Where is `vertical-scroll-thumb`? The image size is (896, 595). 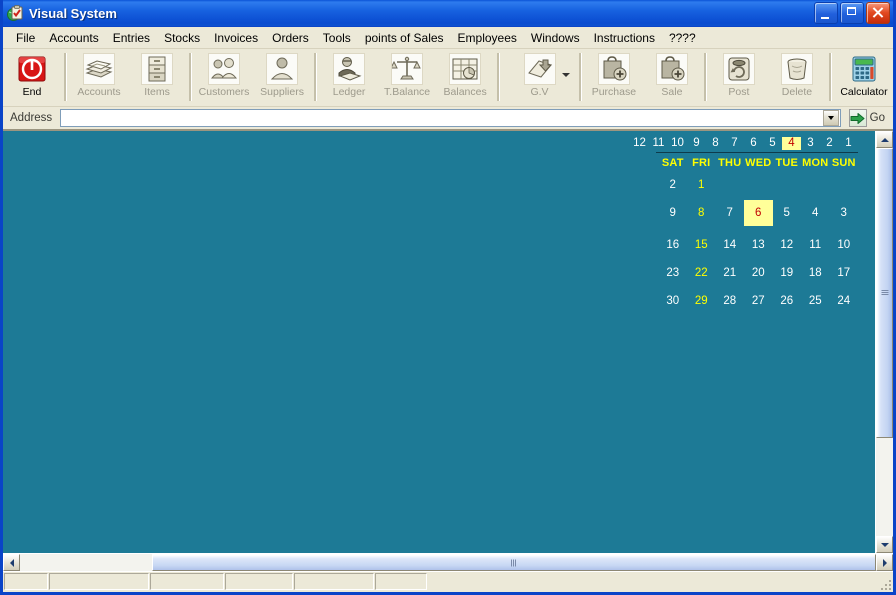 vertical-scroll-thumb is located at coordinates (884, 293).